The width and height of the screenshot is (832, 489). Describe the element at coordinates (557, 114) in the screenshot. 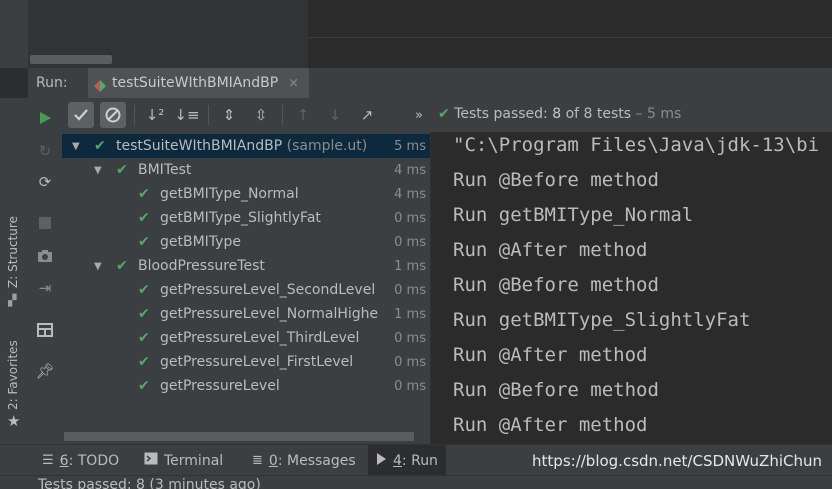

I see `status-passed-count: 8` at that location.